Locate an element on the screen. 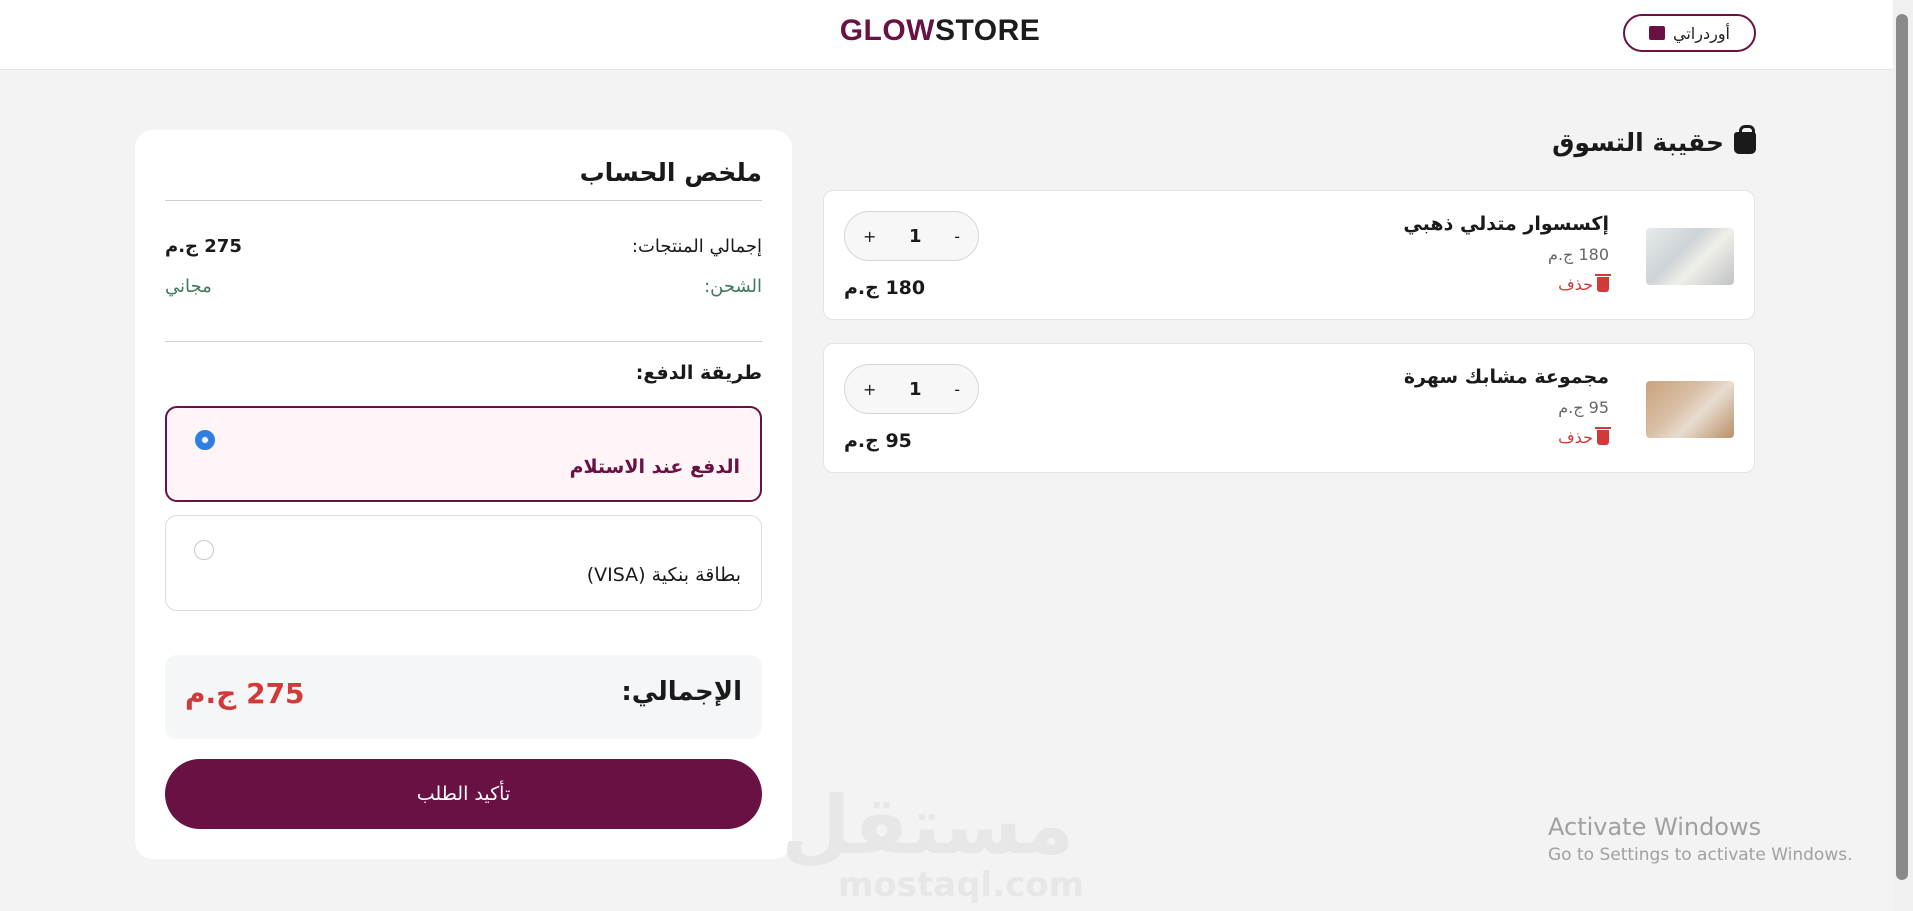 The image size is (1913, 911). product-name: مجموعة مشابك سهرة is located at coordinates (1506, 377).